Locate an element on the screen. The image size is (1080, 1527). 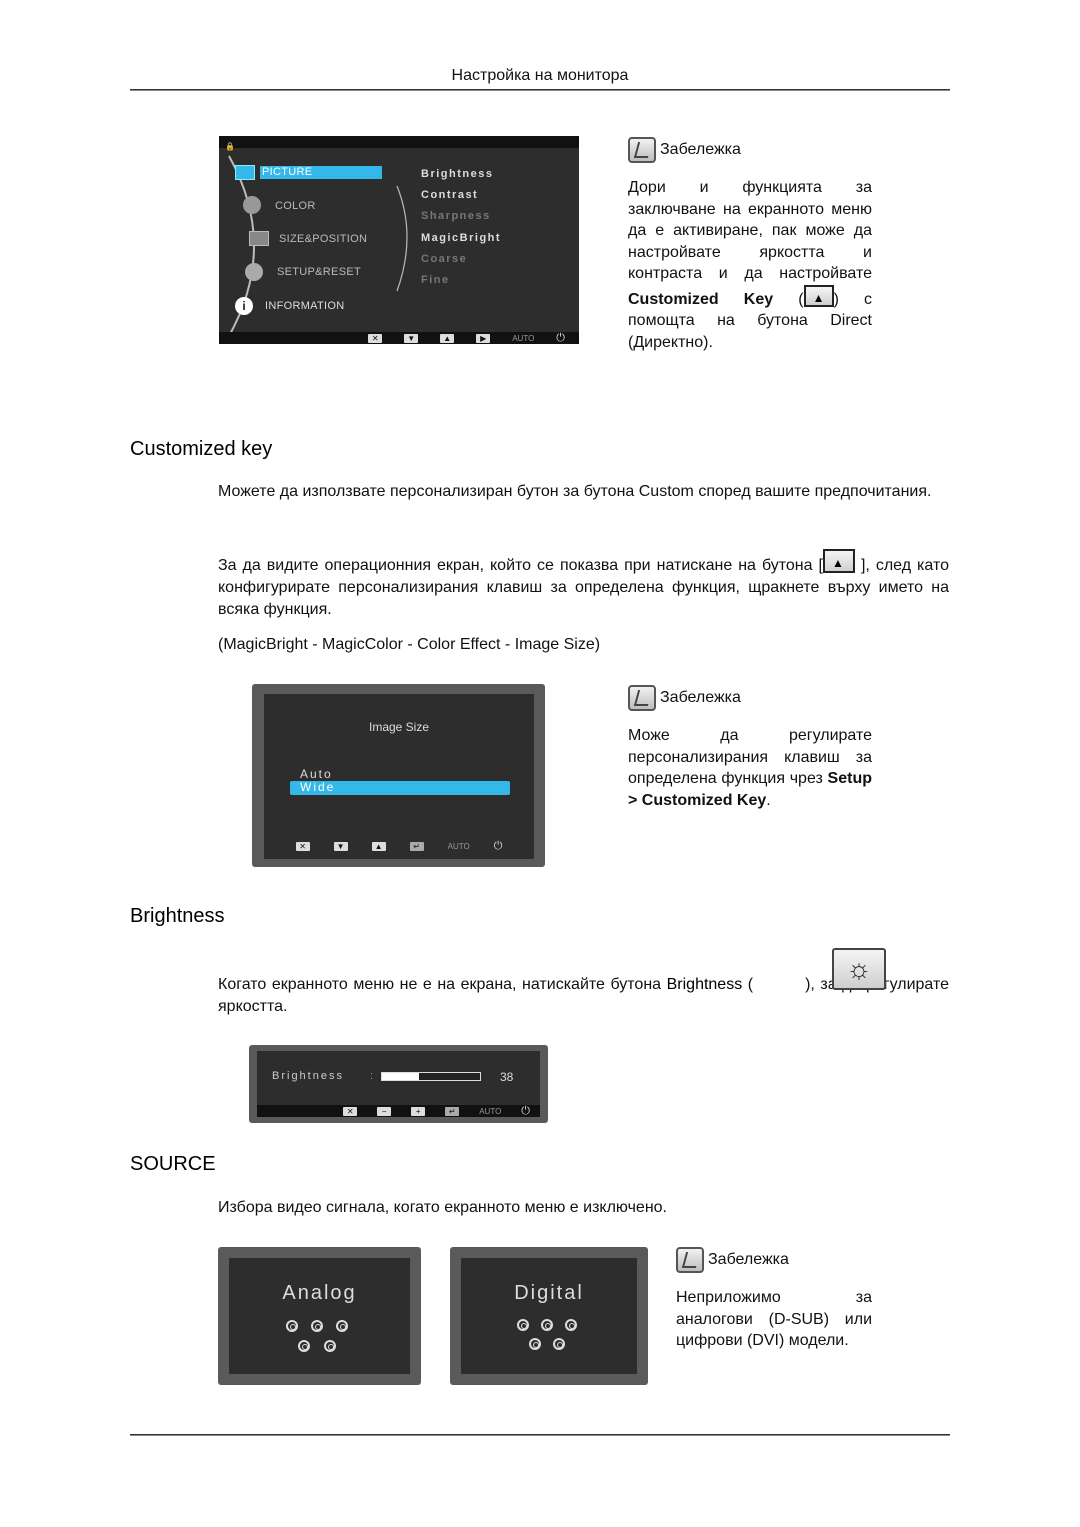
osd-item-contrast: Contrast is located at coordinates (450, 195).